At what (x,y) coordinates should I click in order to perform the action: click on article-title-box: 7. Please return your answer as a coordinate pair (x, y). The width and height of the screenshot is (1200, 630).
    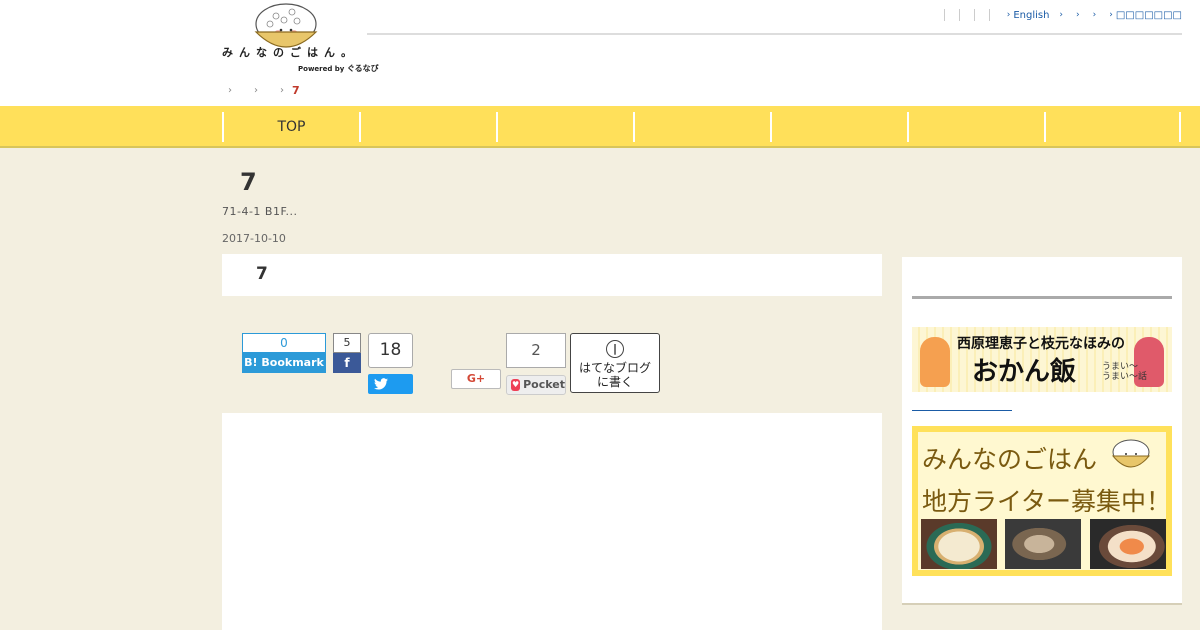
    Looking at the image, I should click on (552, 275).